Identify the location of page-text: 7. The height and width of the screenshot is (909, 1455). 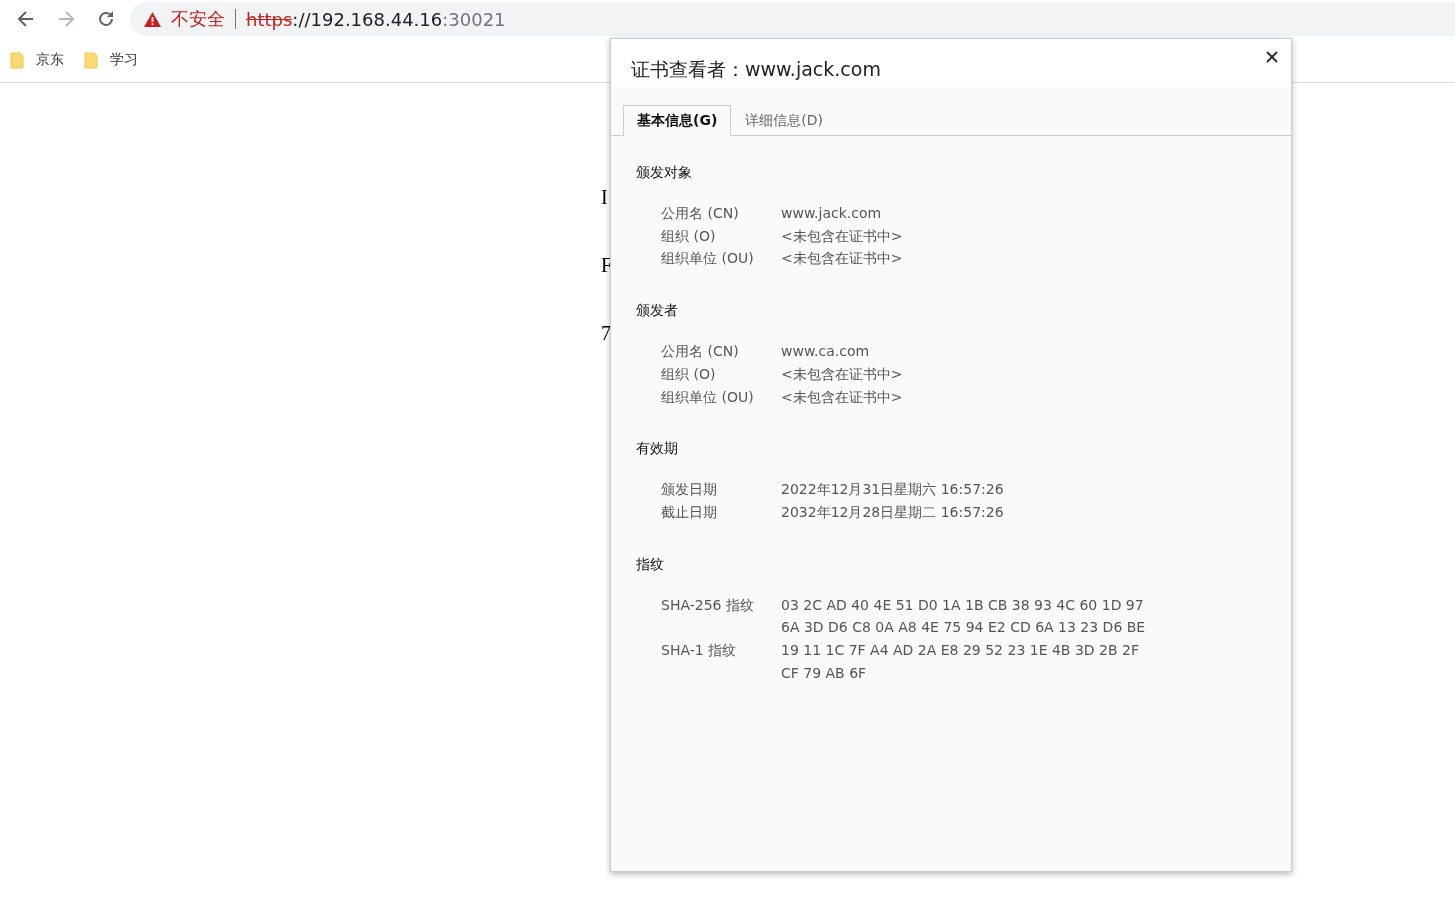
(606, 333).